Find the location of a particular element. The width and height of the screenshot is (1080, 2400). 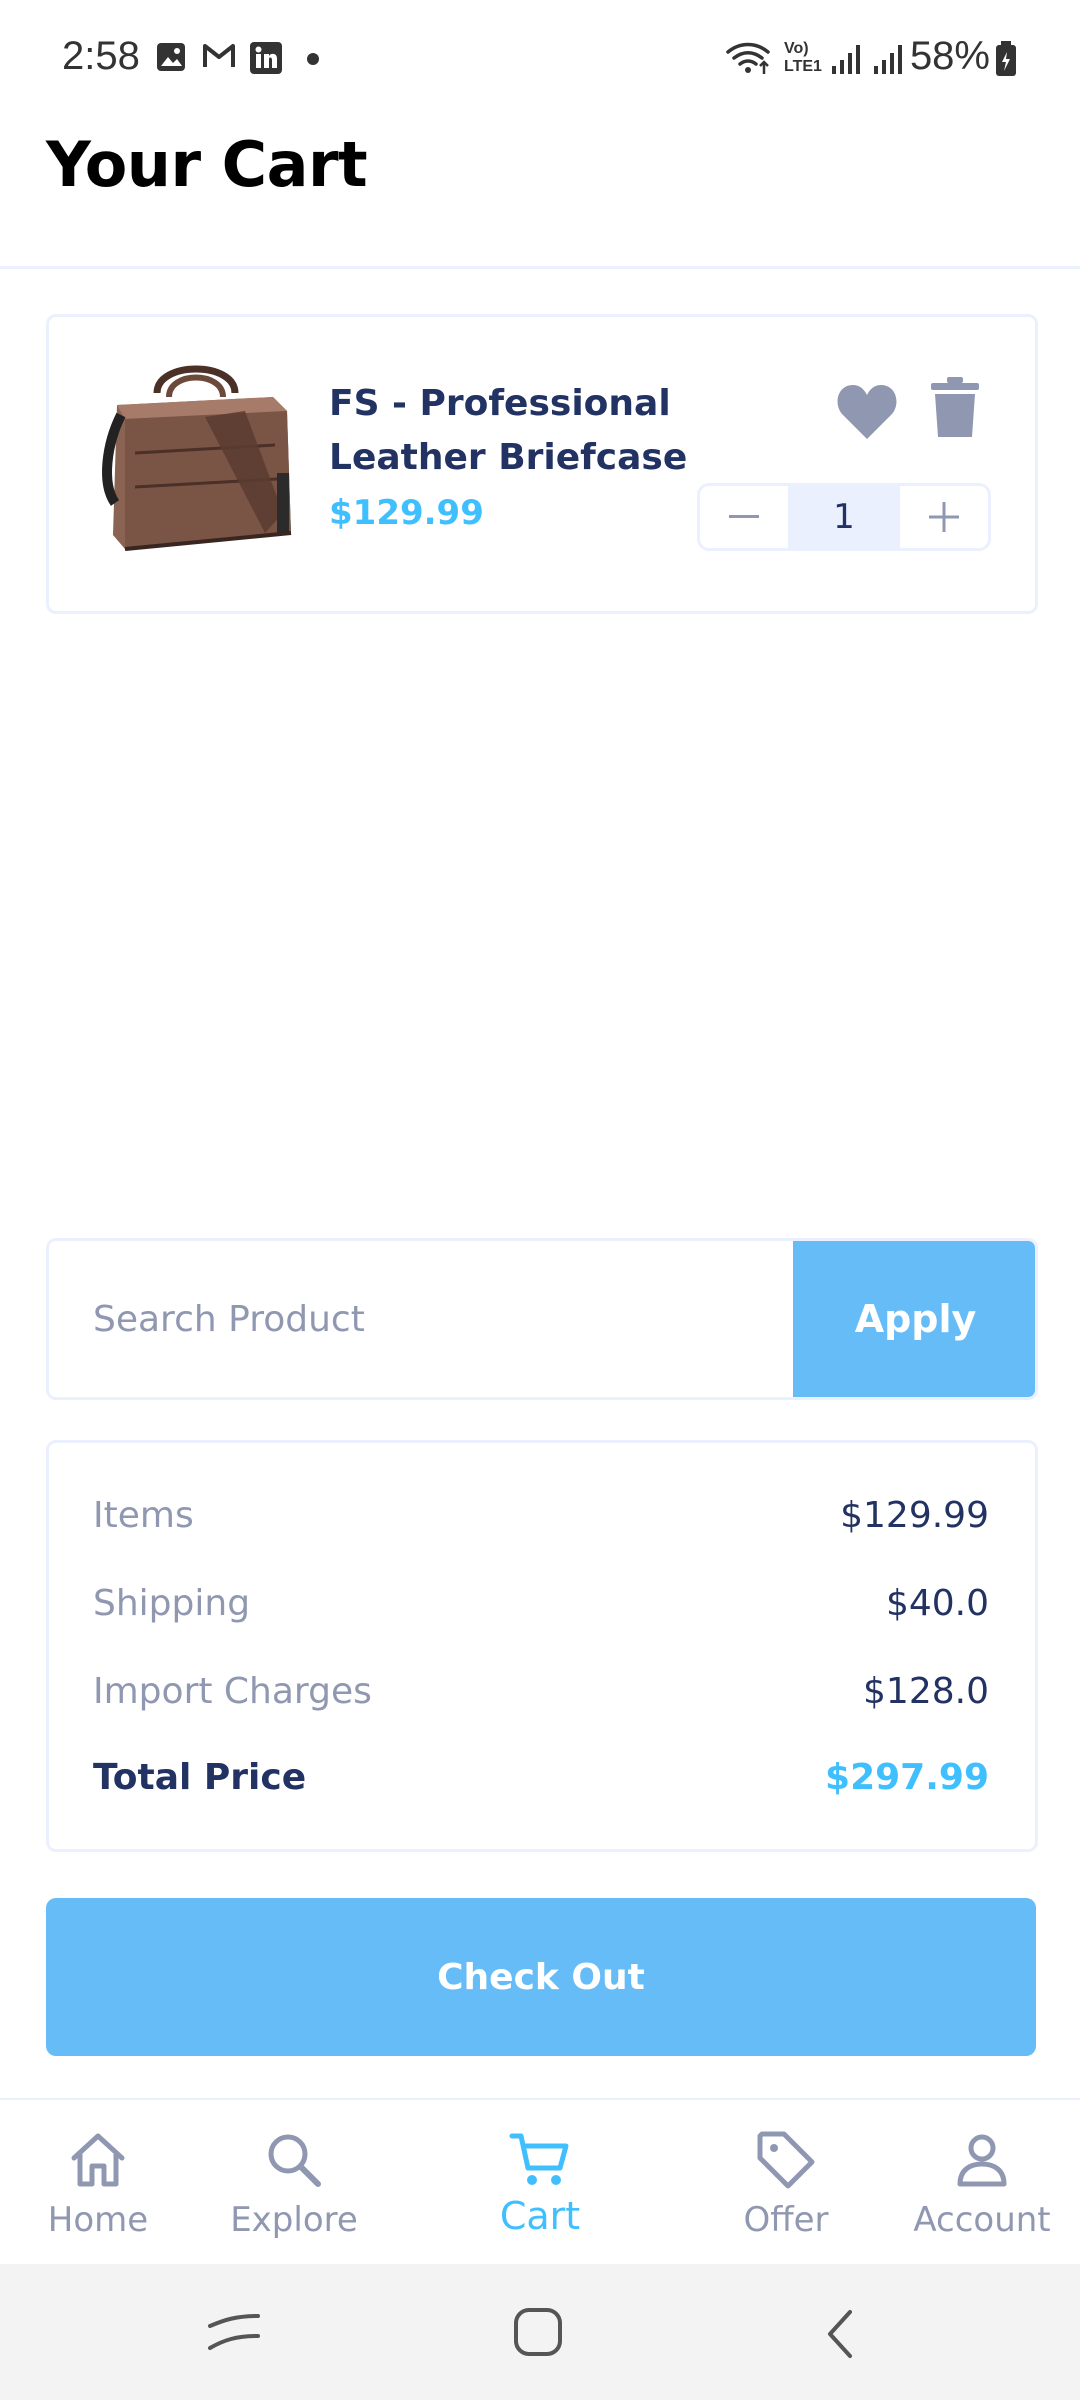

nav-item-account: Account is located at coordinates (982, 2183).